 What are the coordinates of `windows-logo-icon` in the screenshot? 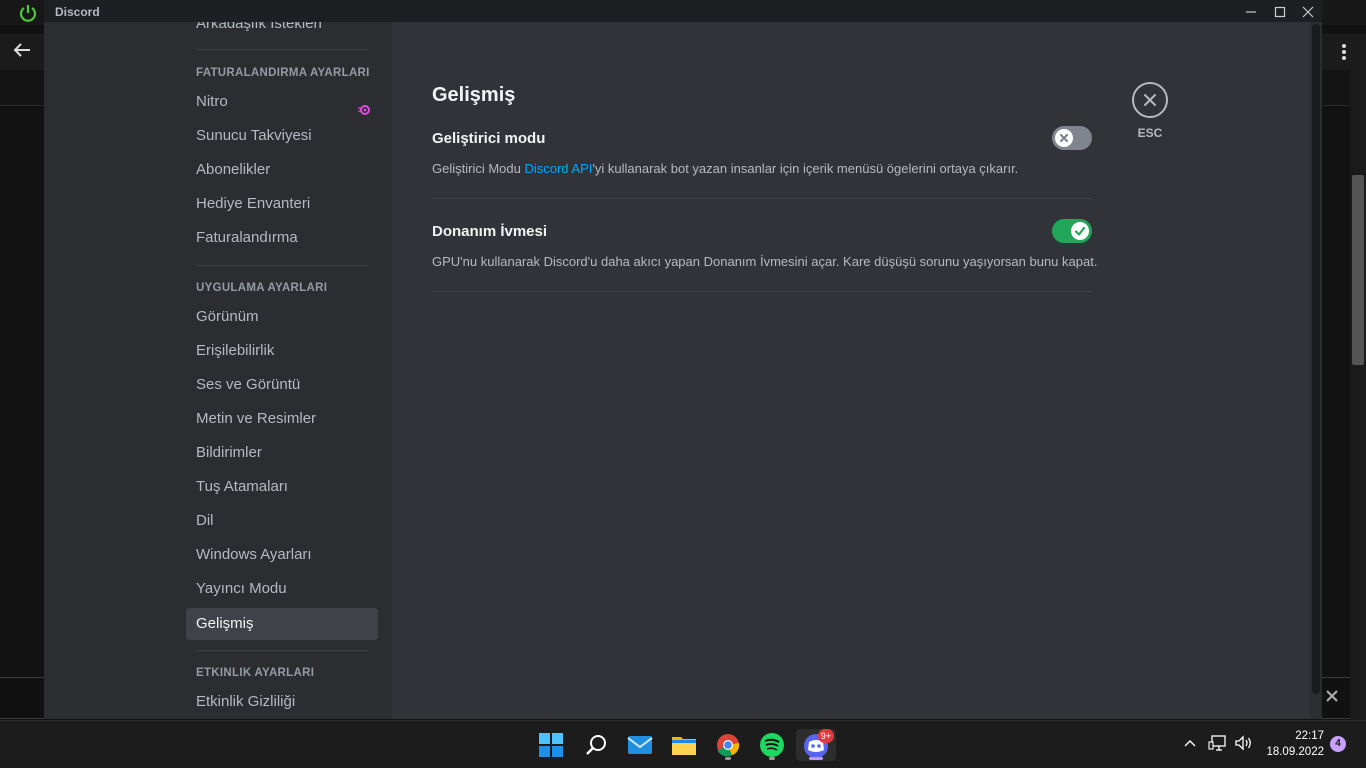 It's located at (551, 745).